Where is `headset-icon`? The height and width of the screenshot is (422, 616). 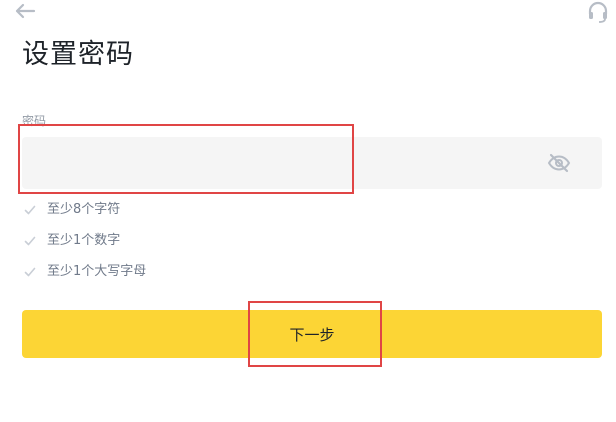 headset-icon is located at coordinates (598, 12).